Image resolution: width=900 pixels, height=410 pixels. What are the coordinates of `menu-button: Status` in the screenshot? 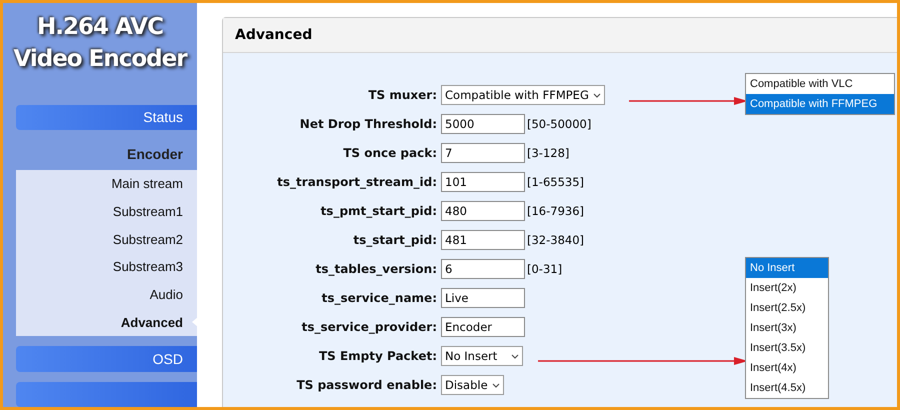 It's located at (106, 117).